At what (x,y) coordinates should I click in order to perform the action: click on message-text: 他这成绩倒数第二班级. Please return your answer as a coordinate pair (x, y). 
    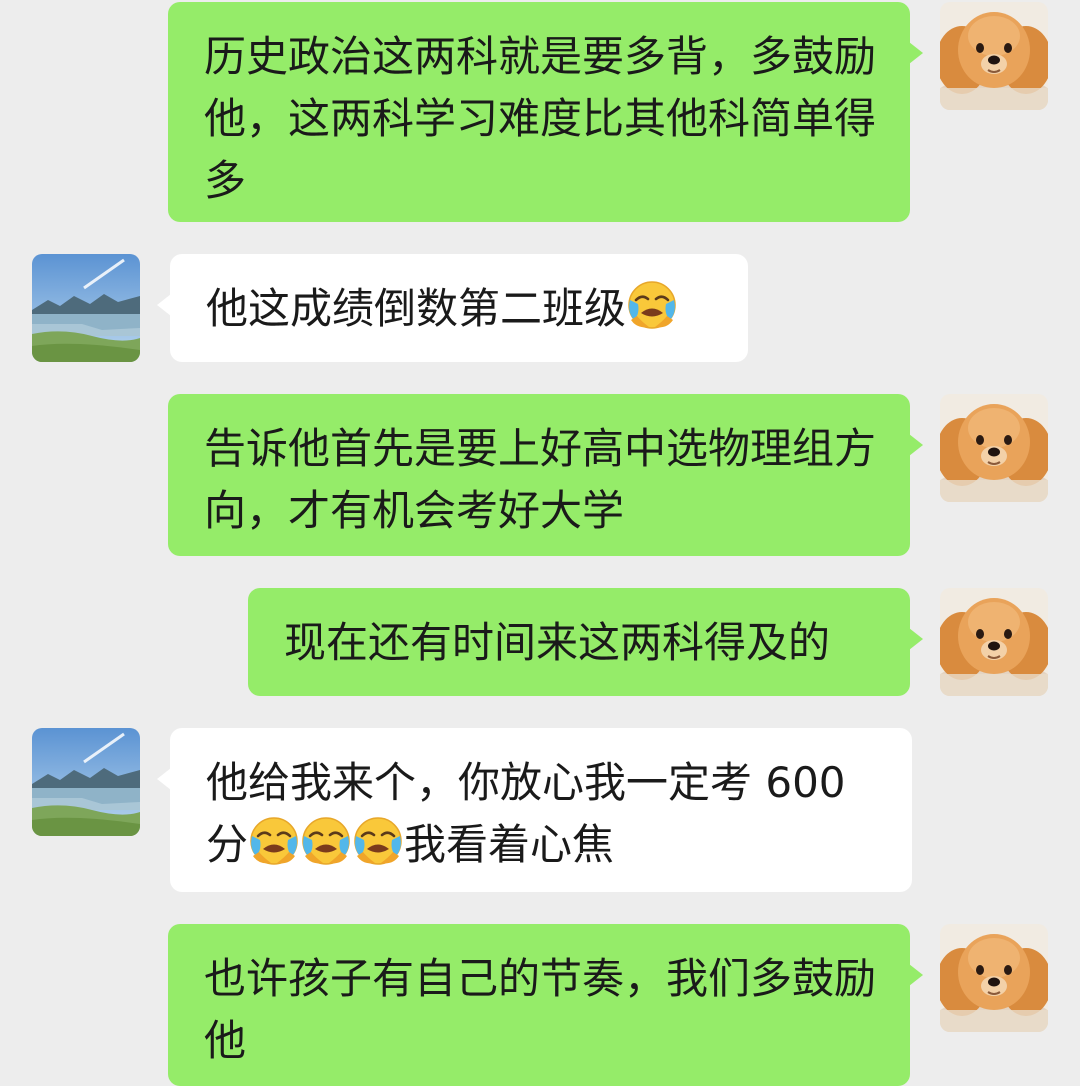
    Looking at the image, I should click on (416, 308).